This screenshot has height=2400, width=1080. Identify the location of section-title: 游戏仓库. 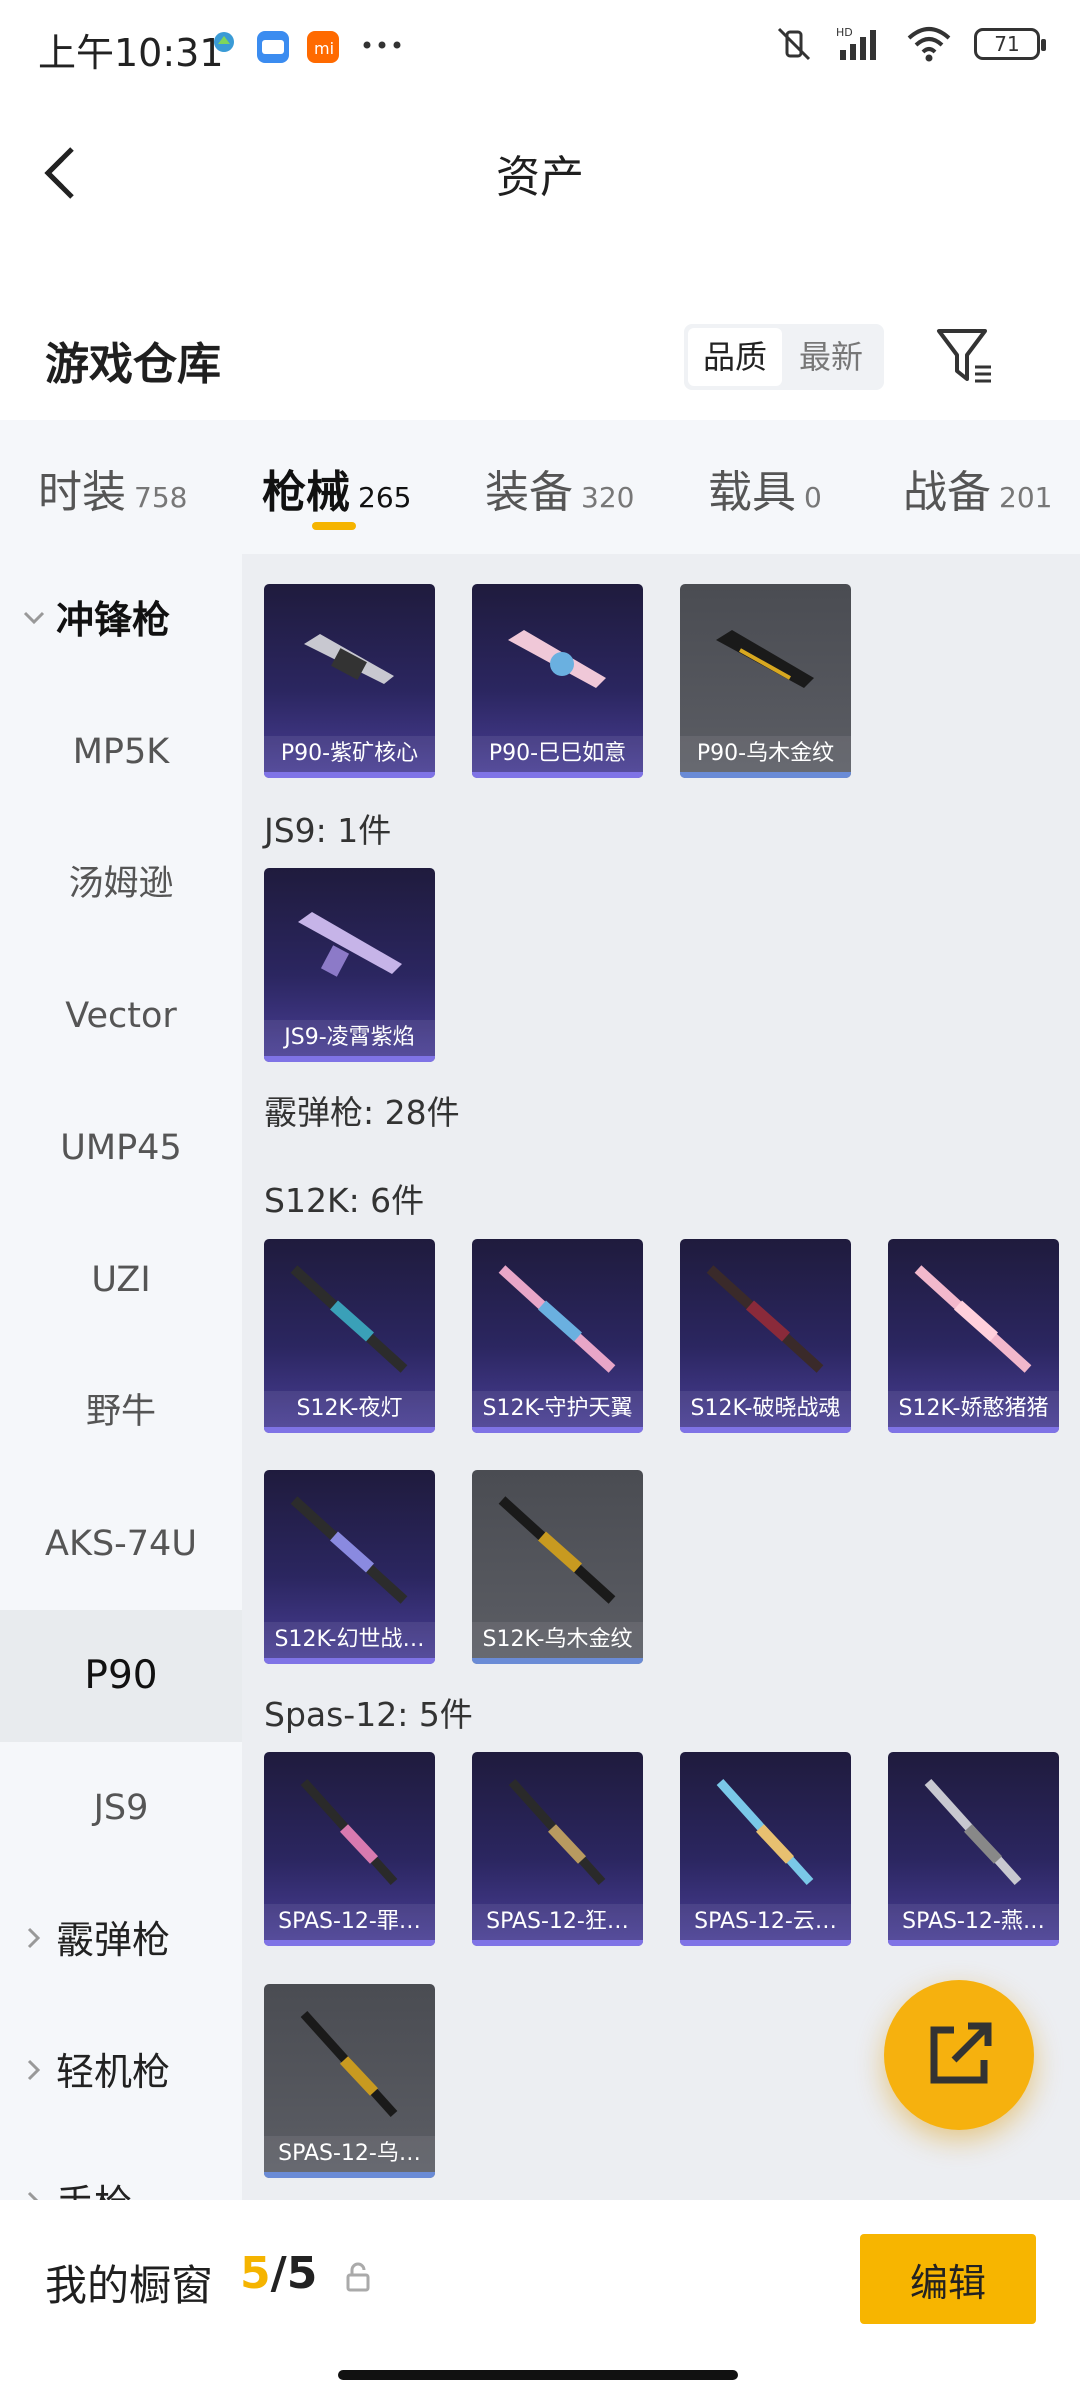
(133, 364).